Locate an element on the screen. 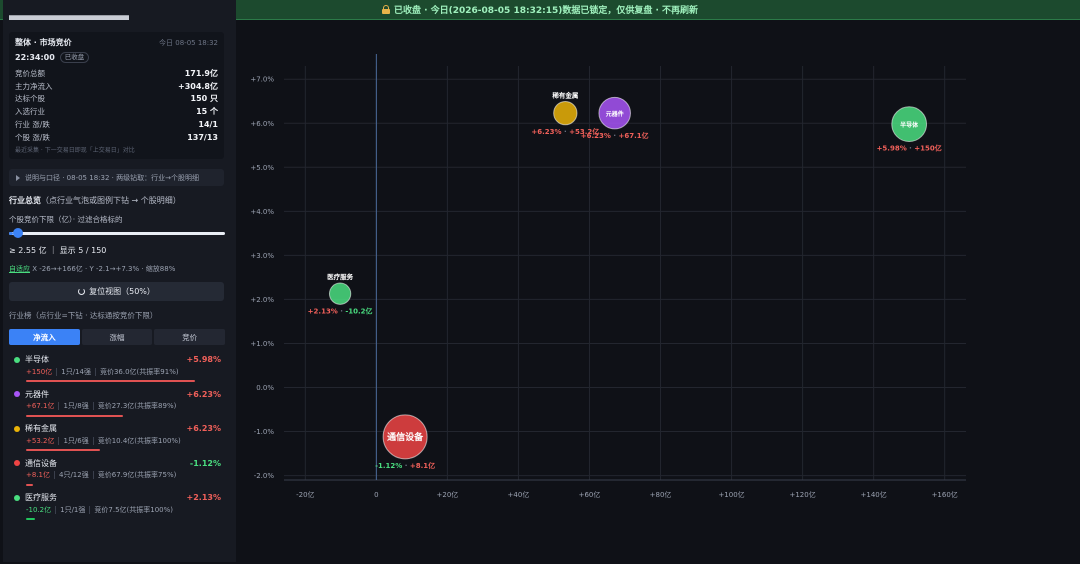  y-tick-label: +5.0% is located at coordinates (262, 168).